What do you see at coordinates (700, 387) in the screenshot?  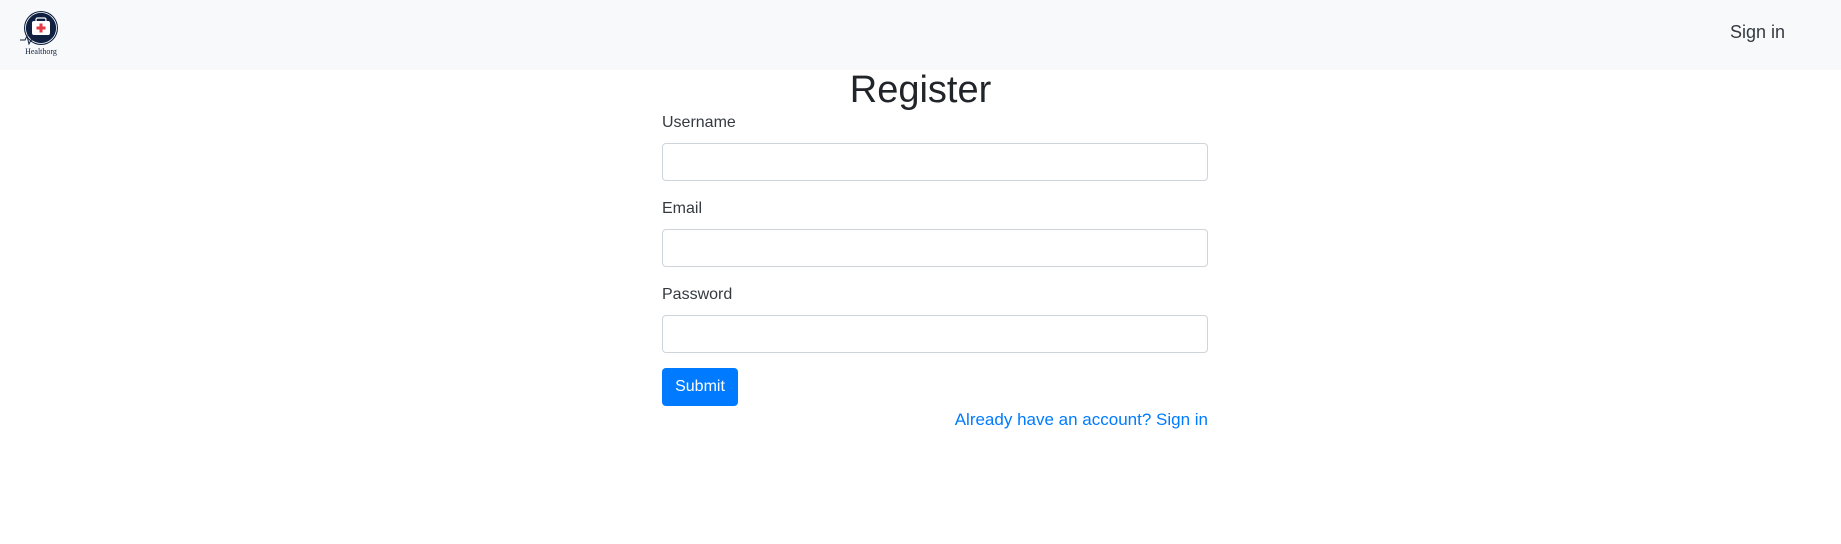 I see `submit-button: Submit` at bounding box center [700, 387].